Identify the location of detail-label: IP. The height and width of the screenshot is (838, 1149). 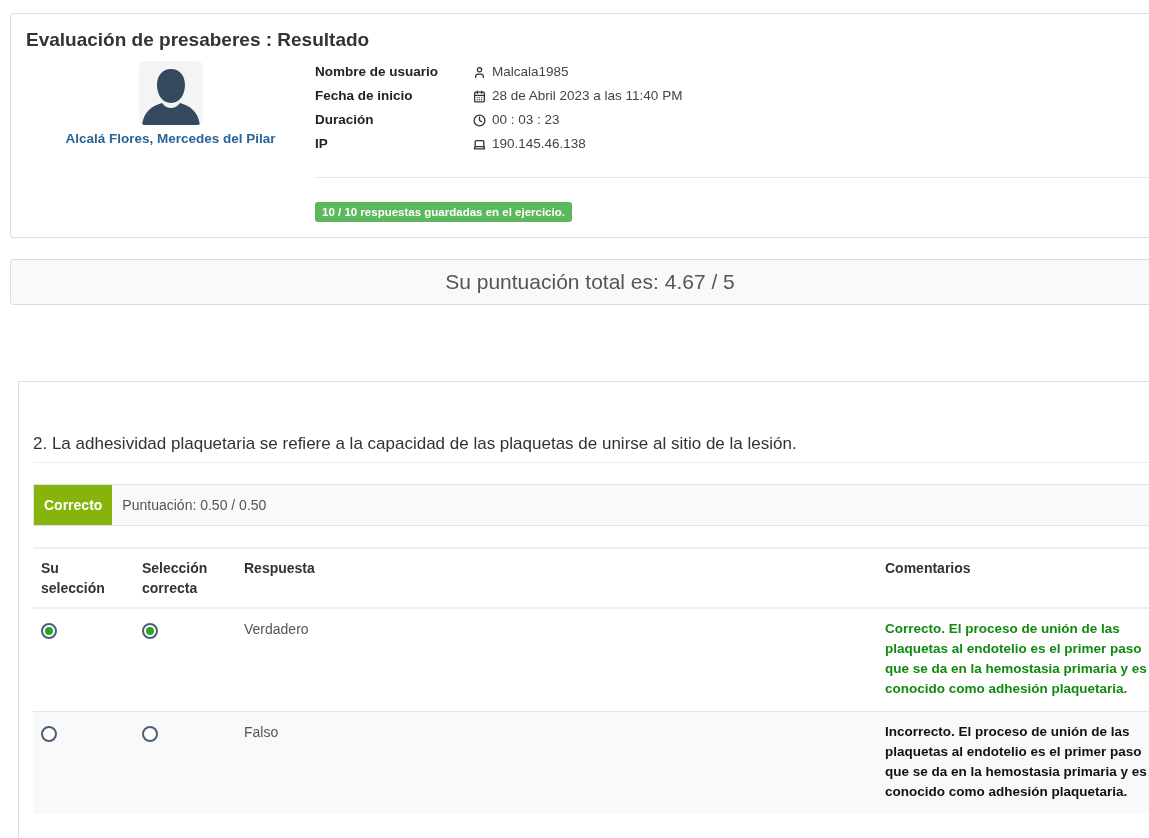
(322, 144).